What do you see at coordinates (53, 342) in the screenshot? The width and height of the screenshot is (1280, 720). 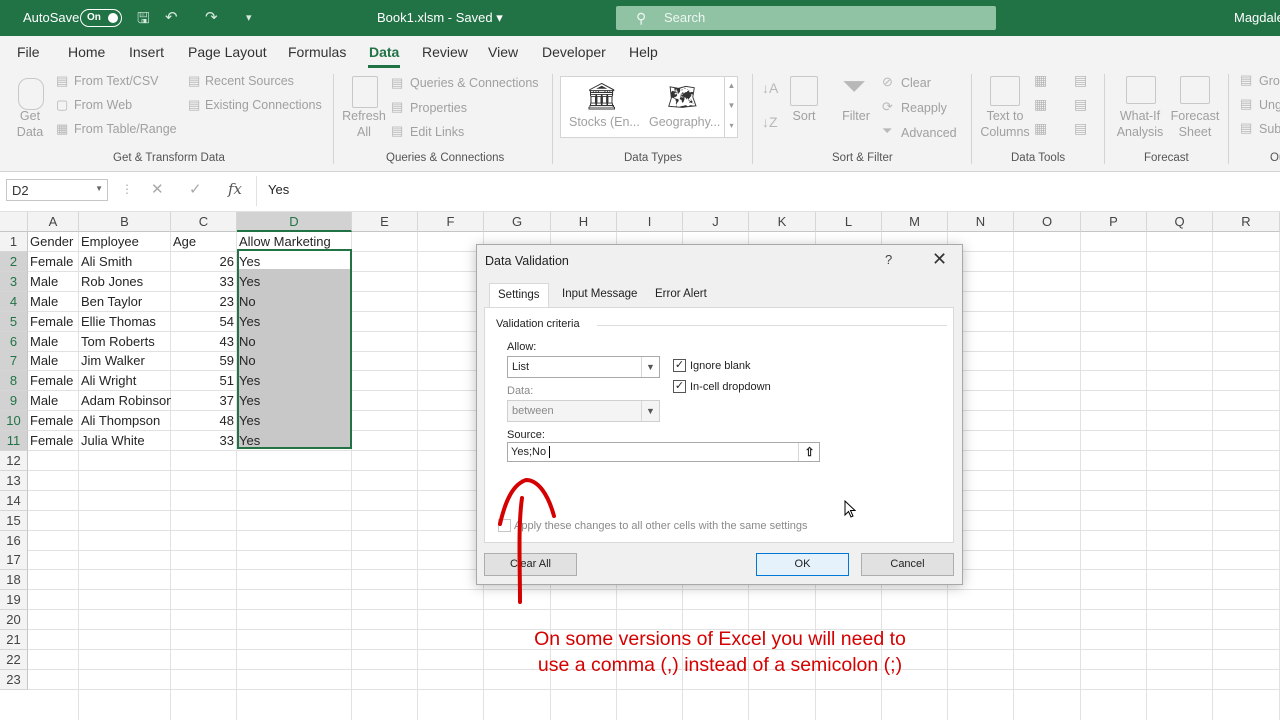 I see `cell-a6: Male` at bounding box center [53, 342].